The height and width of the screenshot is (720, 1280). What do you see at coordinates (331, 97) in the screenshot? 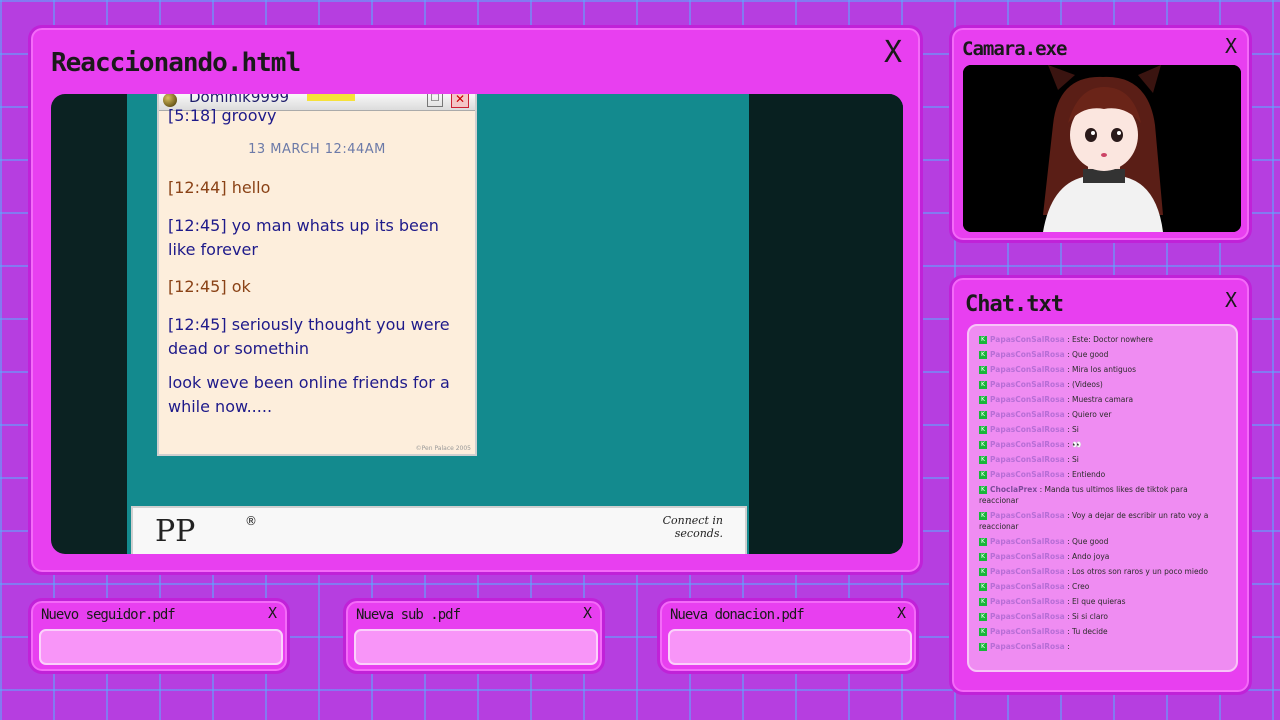
I see `user-badge` at bounding box center [331, 97].